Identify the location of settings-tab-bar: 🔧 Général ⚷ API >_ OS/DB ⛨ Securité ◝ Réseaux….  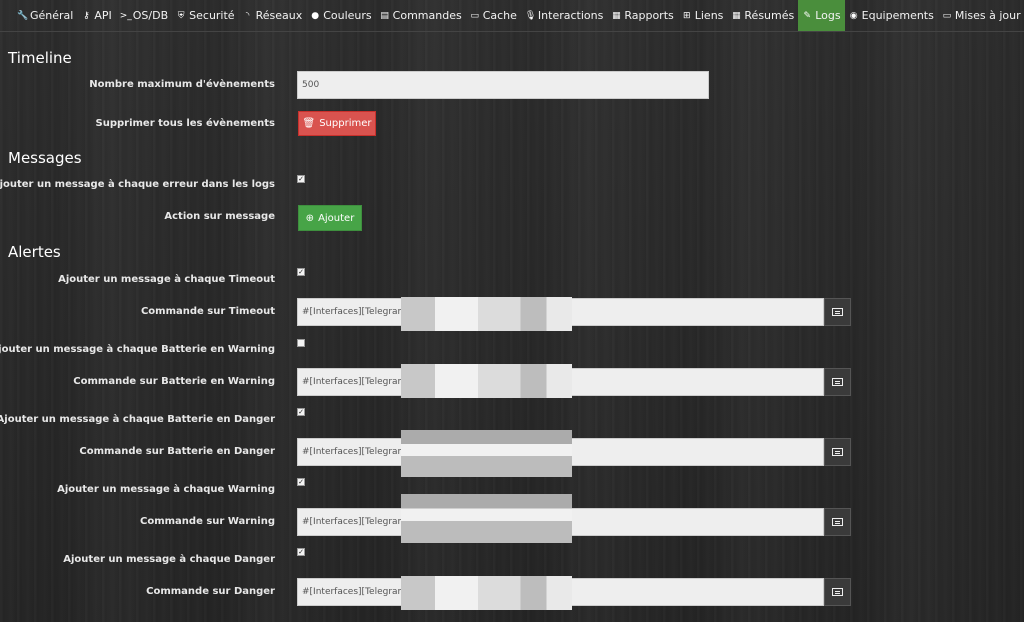
(512, 16).